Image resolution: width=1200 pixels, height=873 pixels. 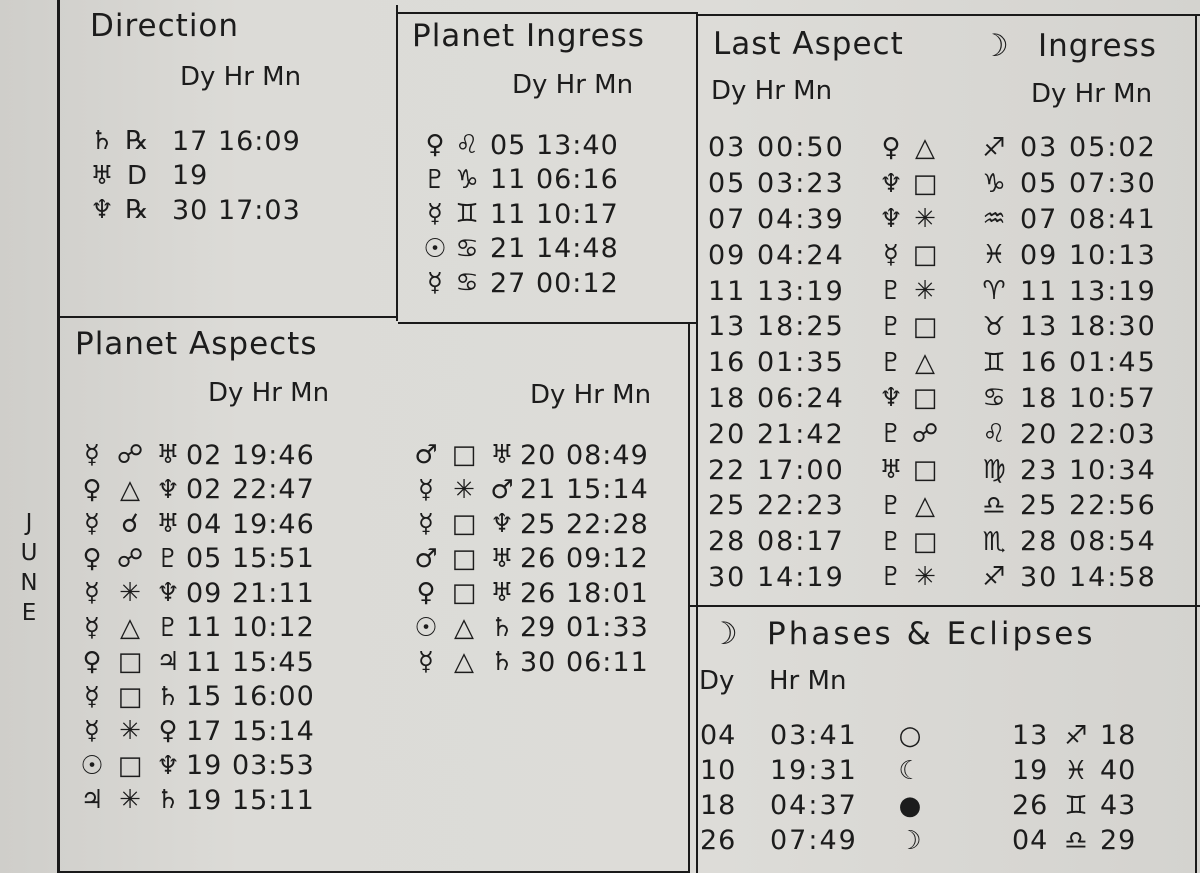 I want to click on last-aspect-time: 09 04:24, so click(x=776, y=255).